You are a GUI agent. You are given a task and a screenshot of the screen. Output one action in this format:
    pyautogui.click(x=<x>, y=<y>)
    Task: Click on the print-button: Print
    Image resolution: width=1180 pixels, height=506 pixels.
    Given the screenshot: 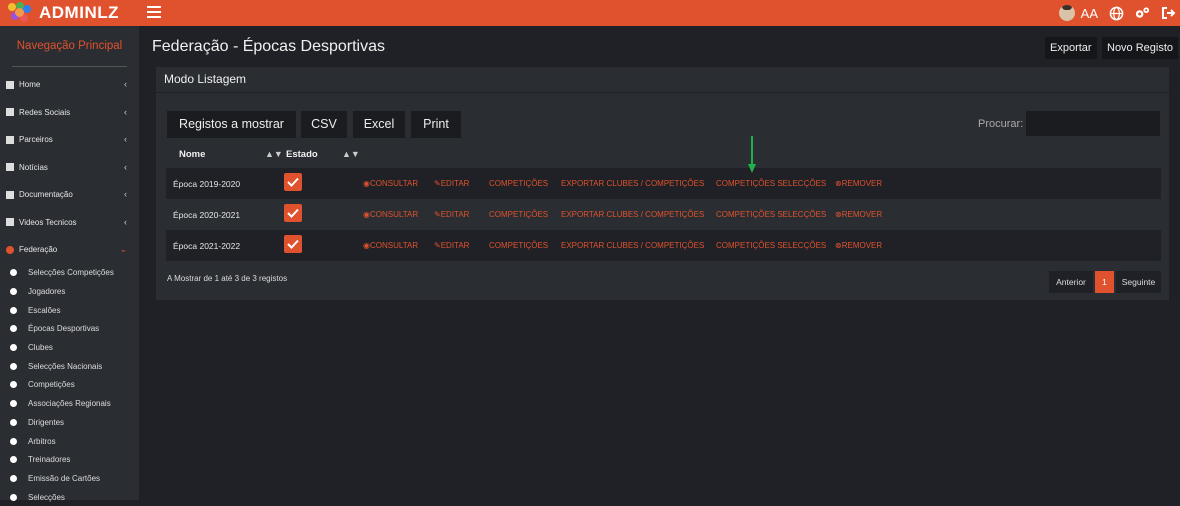 What is the action you would take?
    pyautogui.click(x=436, y=124)
    